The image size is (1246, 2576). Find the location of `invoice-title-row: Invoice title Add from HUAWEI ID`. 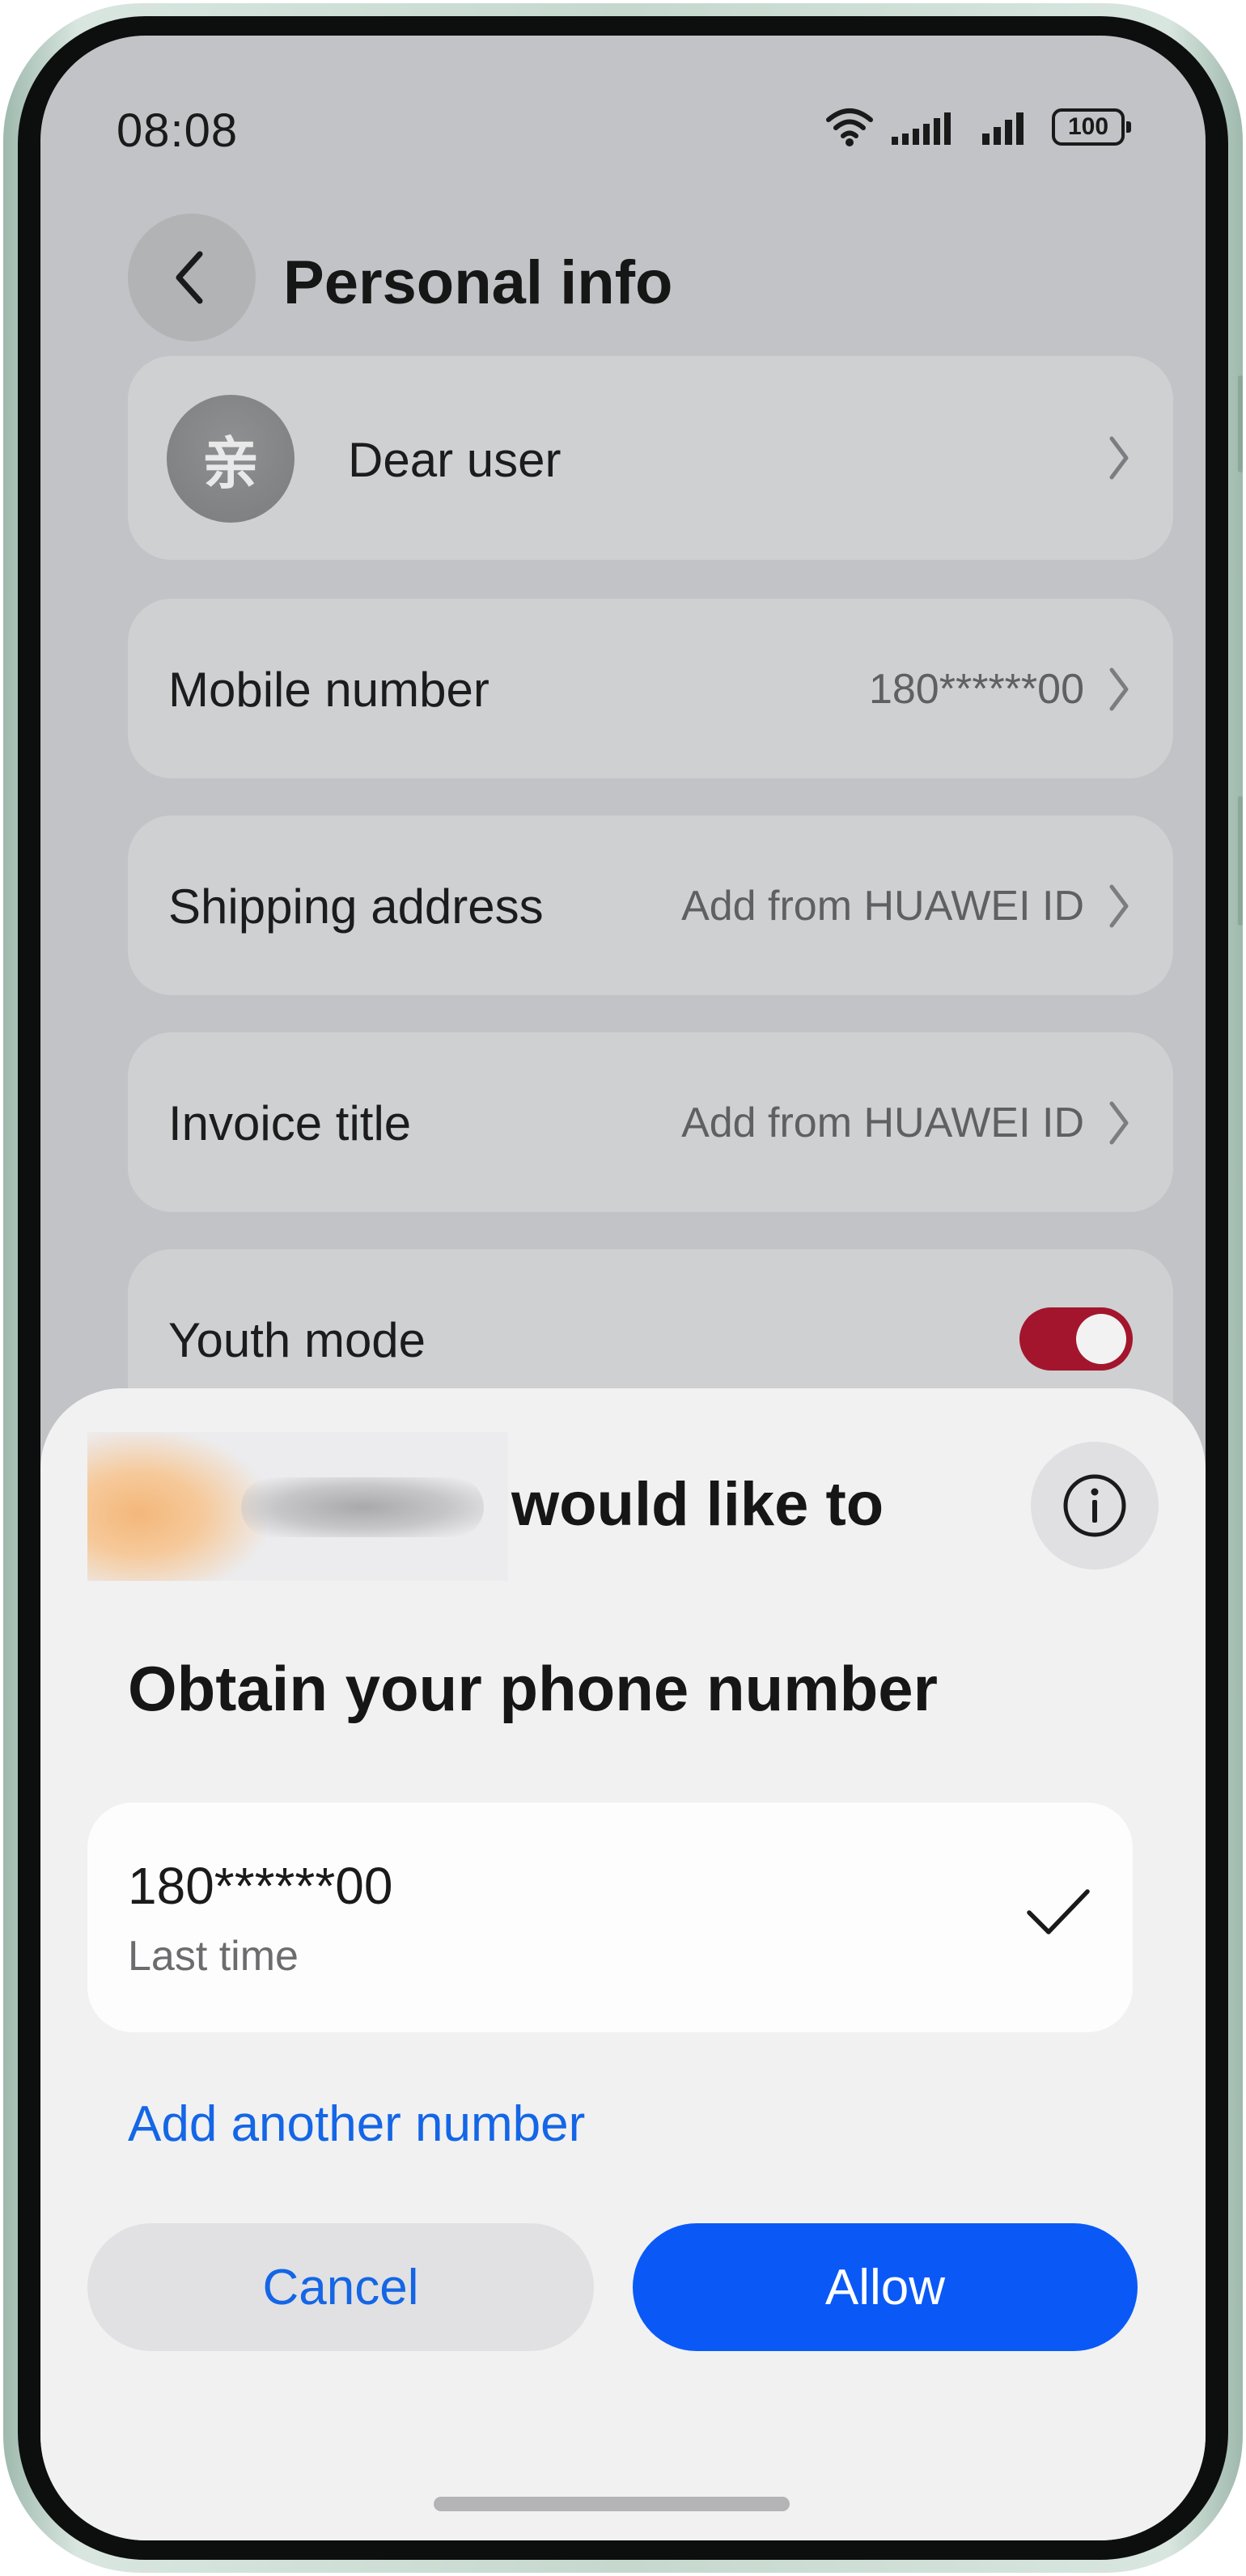

invoice-title-row: Invoice title Add from HUAWEI ID is located at coordinates (650, 1122).